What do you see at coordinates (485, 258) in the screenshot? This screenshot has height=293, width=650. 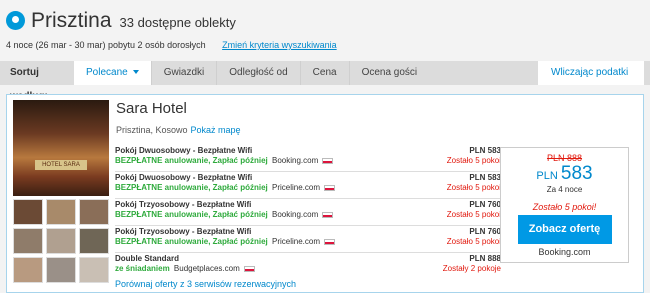 I see `offer-price: PLN 888` at bounding box center [485, 258].